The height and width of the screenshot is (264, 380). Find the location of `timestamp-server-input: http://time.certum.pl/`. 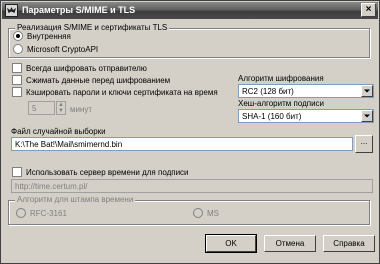

timestamp-server-input: http://time.certum.pl/ is located at coordinates (192, 186).